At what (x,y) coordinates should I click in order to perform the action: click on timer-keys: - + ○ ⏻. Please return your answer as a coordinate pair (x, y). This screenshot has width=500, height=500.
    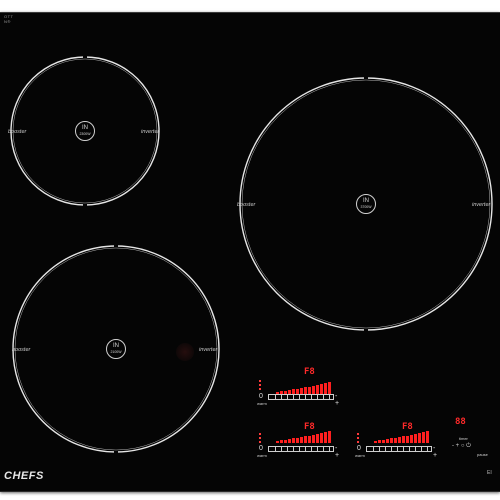
    Looking at the image, I should click on (461, 446).